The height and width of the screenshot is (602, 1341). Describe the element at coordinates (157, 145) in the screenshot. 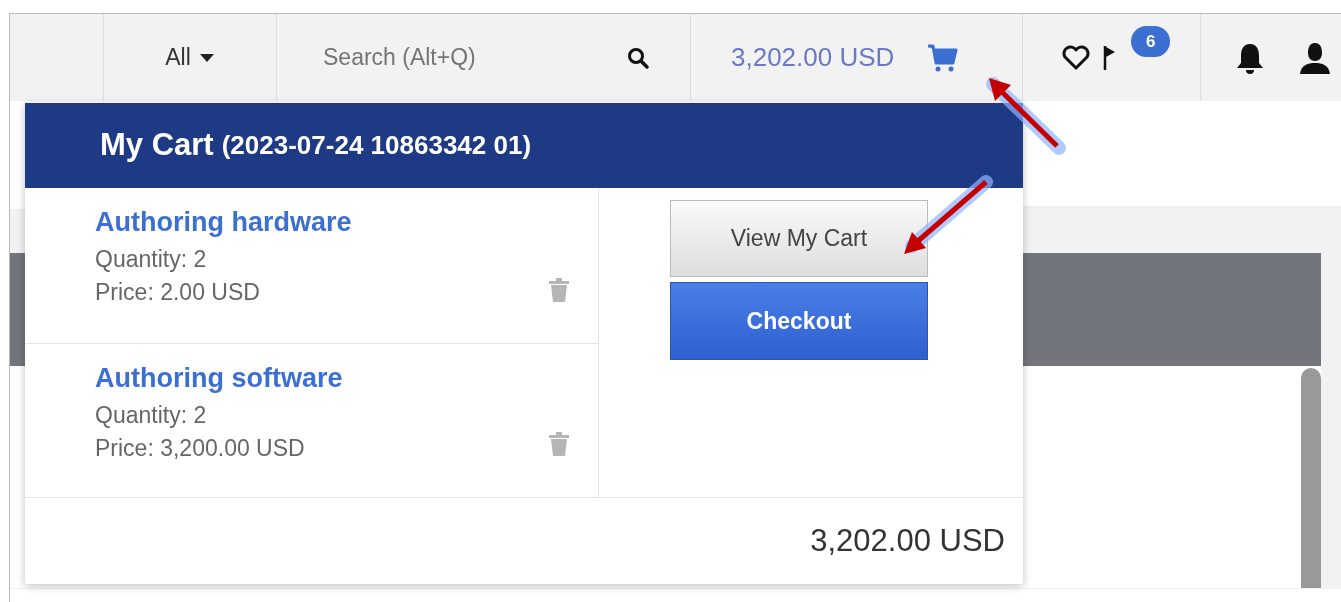

I see `cart-title: My Cart` at that location.